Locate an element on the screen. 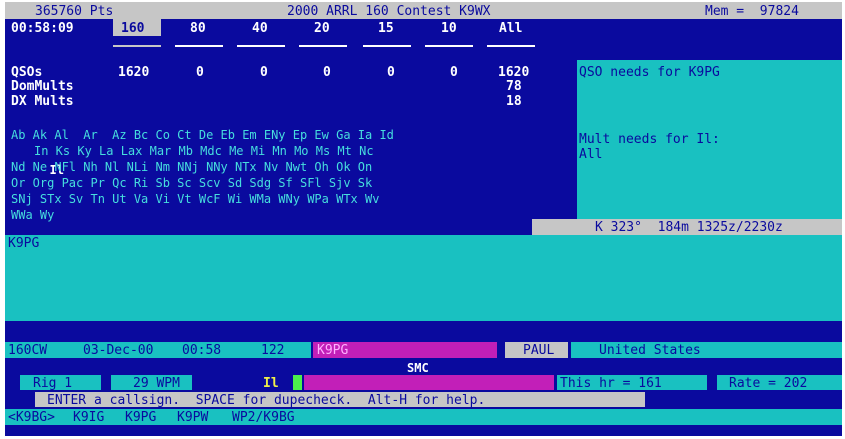 The width and height of the screenshot is (845, 439). entry-field is located at coordinates (429, 382).